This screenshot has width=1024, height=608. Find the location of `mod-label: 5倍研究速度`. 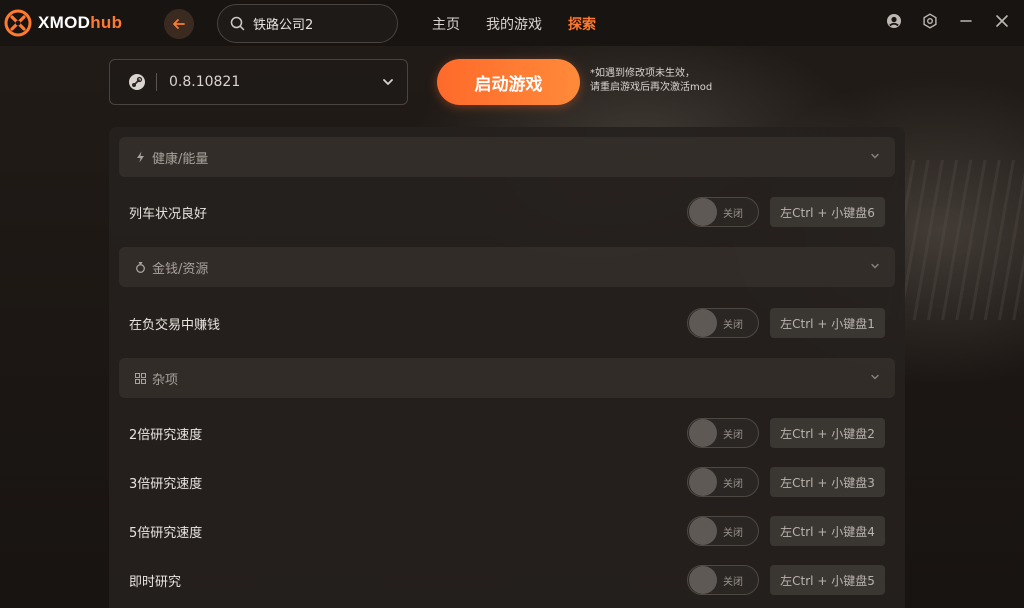

mod-label: 5倍研究速度 is located at coordinates (166, 533).